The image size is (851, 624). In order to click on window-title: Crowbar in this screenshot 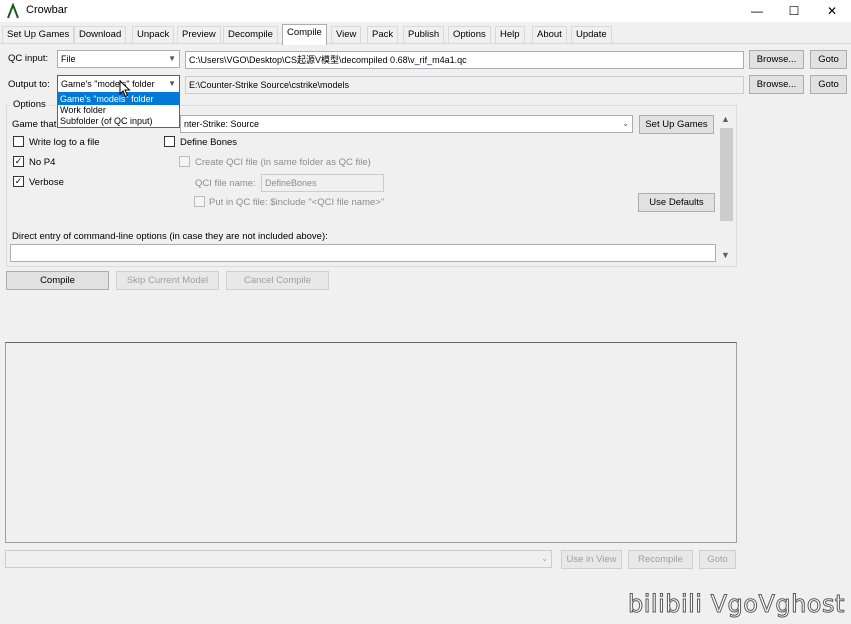, I will do `click(47, 10)`.